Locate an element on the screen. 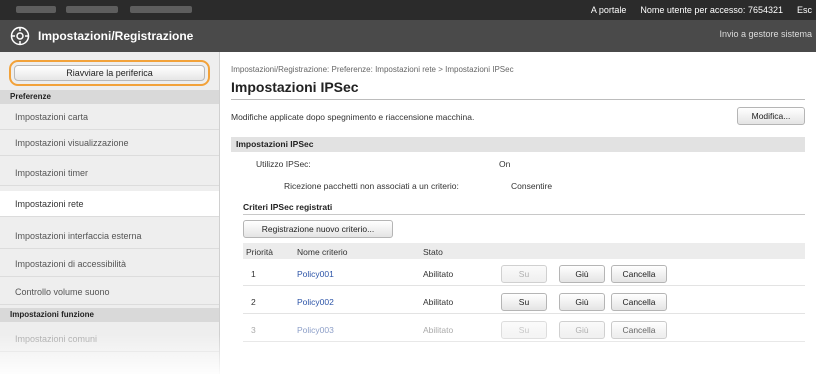 The width and height of the screenshot is (816, 374). settings-logo-icon is located at coordinates (20, 36).